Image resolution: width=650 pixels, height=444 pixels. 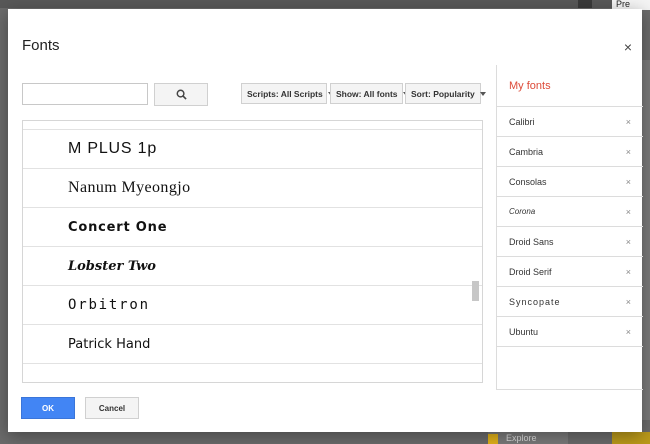 I want to click on chevron-down-icon, so click(x=482, y=93).